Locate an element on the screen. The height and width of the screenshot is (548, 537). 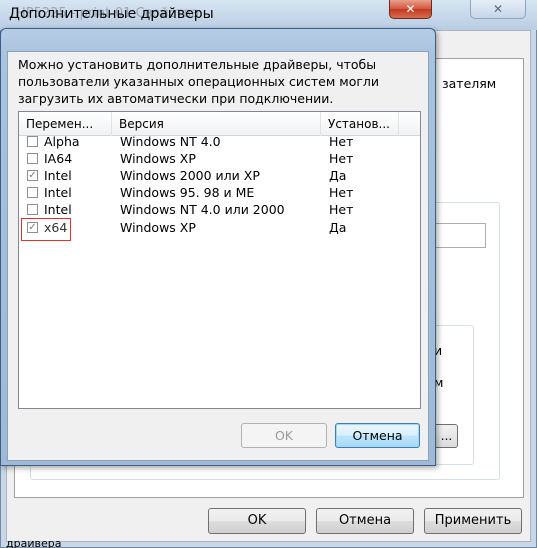
list-item: Alpha Windows NT 4.0 Нет is located at coordinates (219, 142).